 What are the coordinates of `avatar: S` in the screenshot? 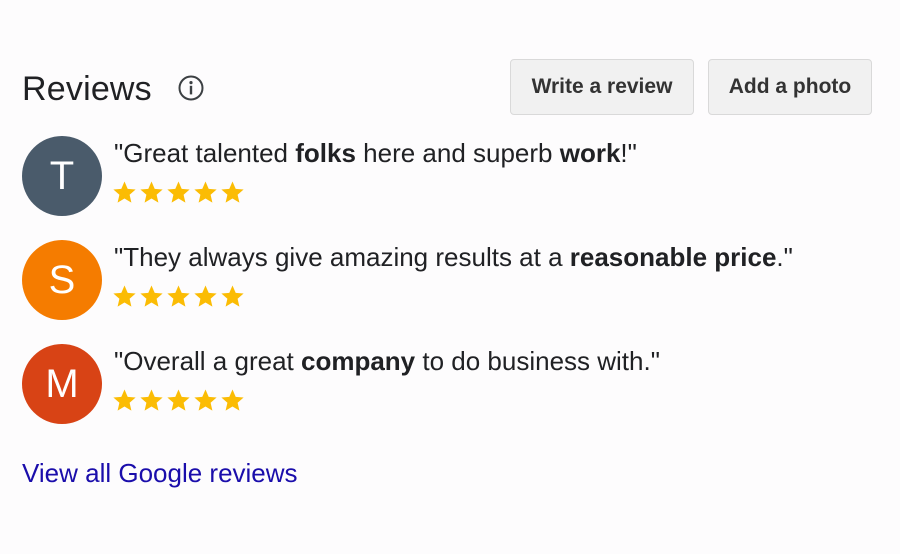 It's located at (62, 280).